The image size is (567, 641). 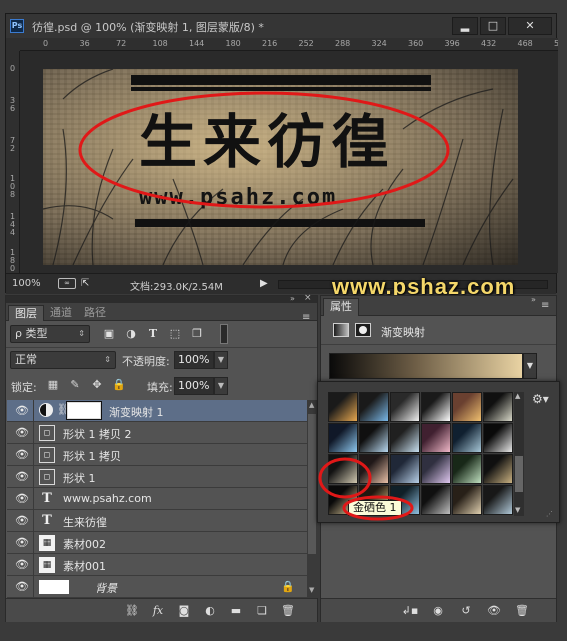 What do you see at coordinates (465, 26) in the screenshot?
I see `minimize-button: ▂` at bounding box center [465, 26].